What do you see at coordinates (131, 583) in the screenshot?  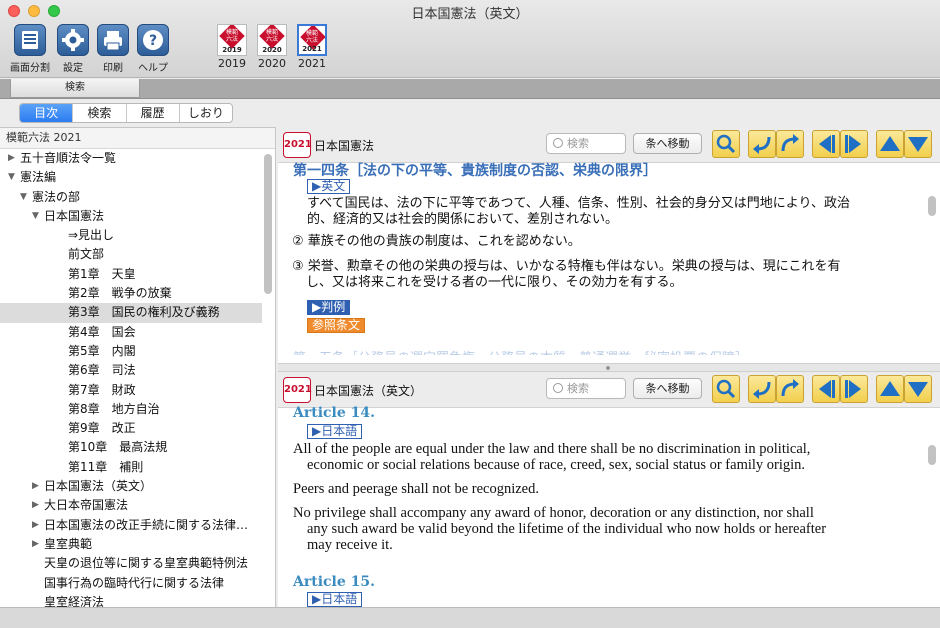 I see `tree-item: 国事行為の臨時代行に関する法律` at bounding box center [131, 583].